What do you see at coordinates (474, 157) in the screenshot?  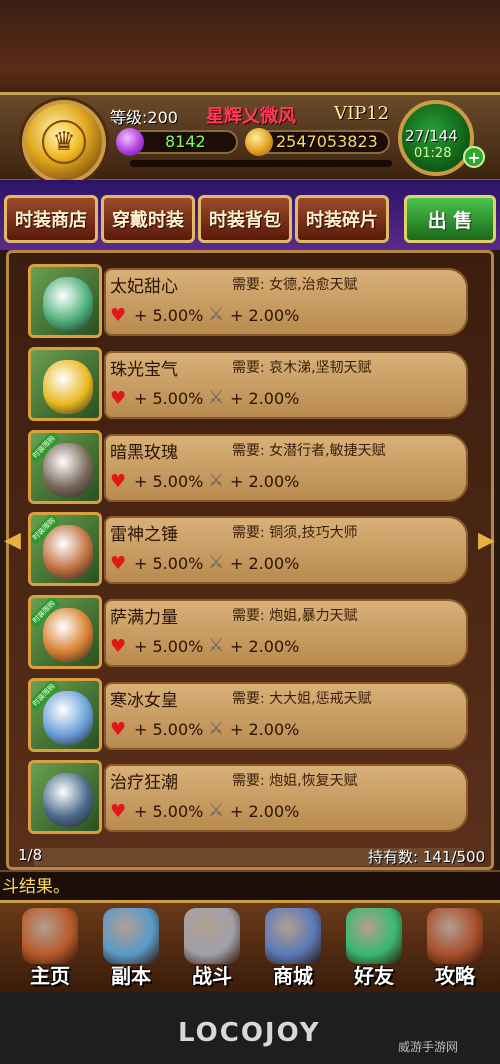 I see `add-energy-button: +` at bounding box center [474, 157].